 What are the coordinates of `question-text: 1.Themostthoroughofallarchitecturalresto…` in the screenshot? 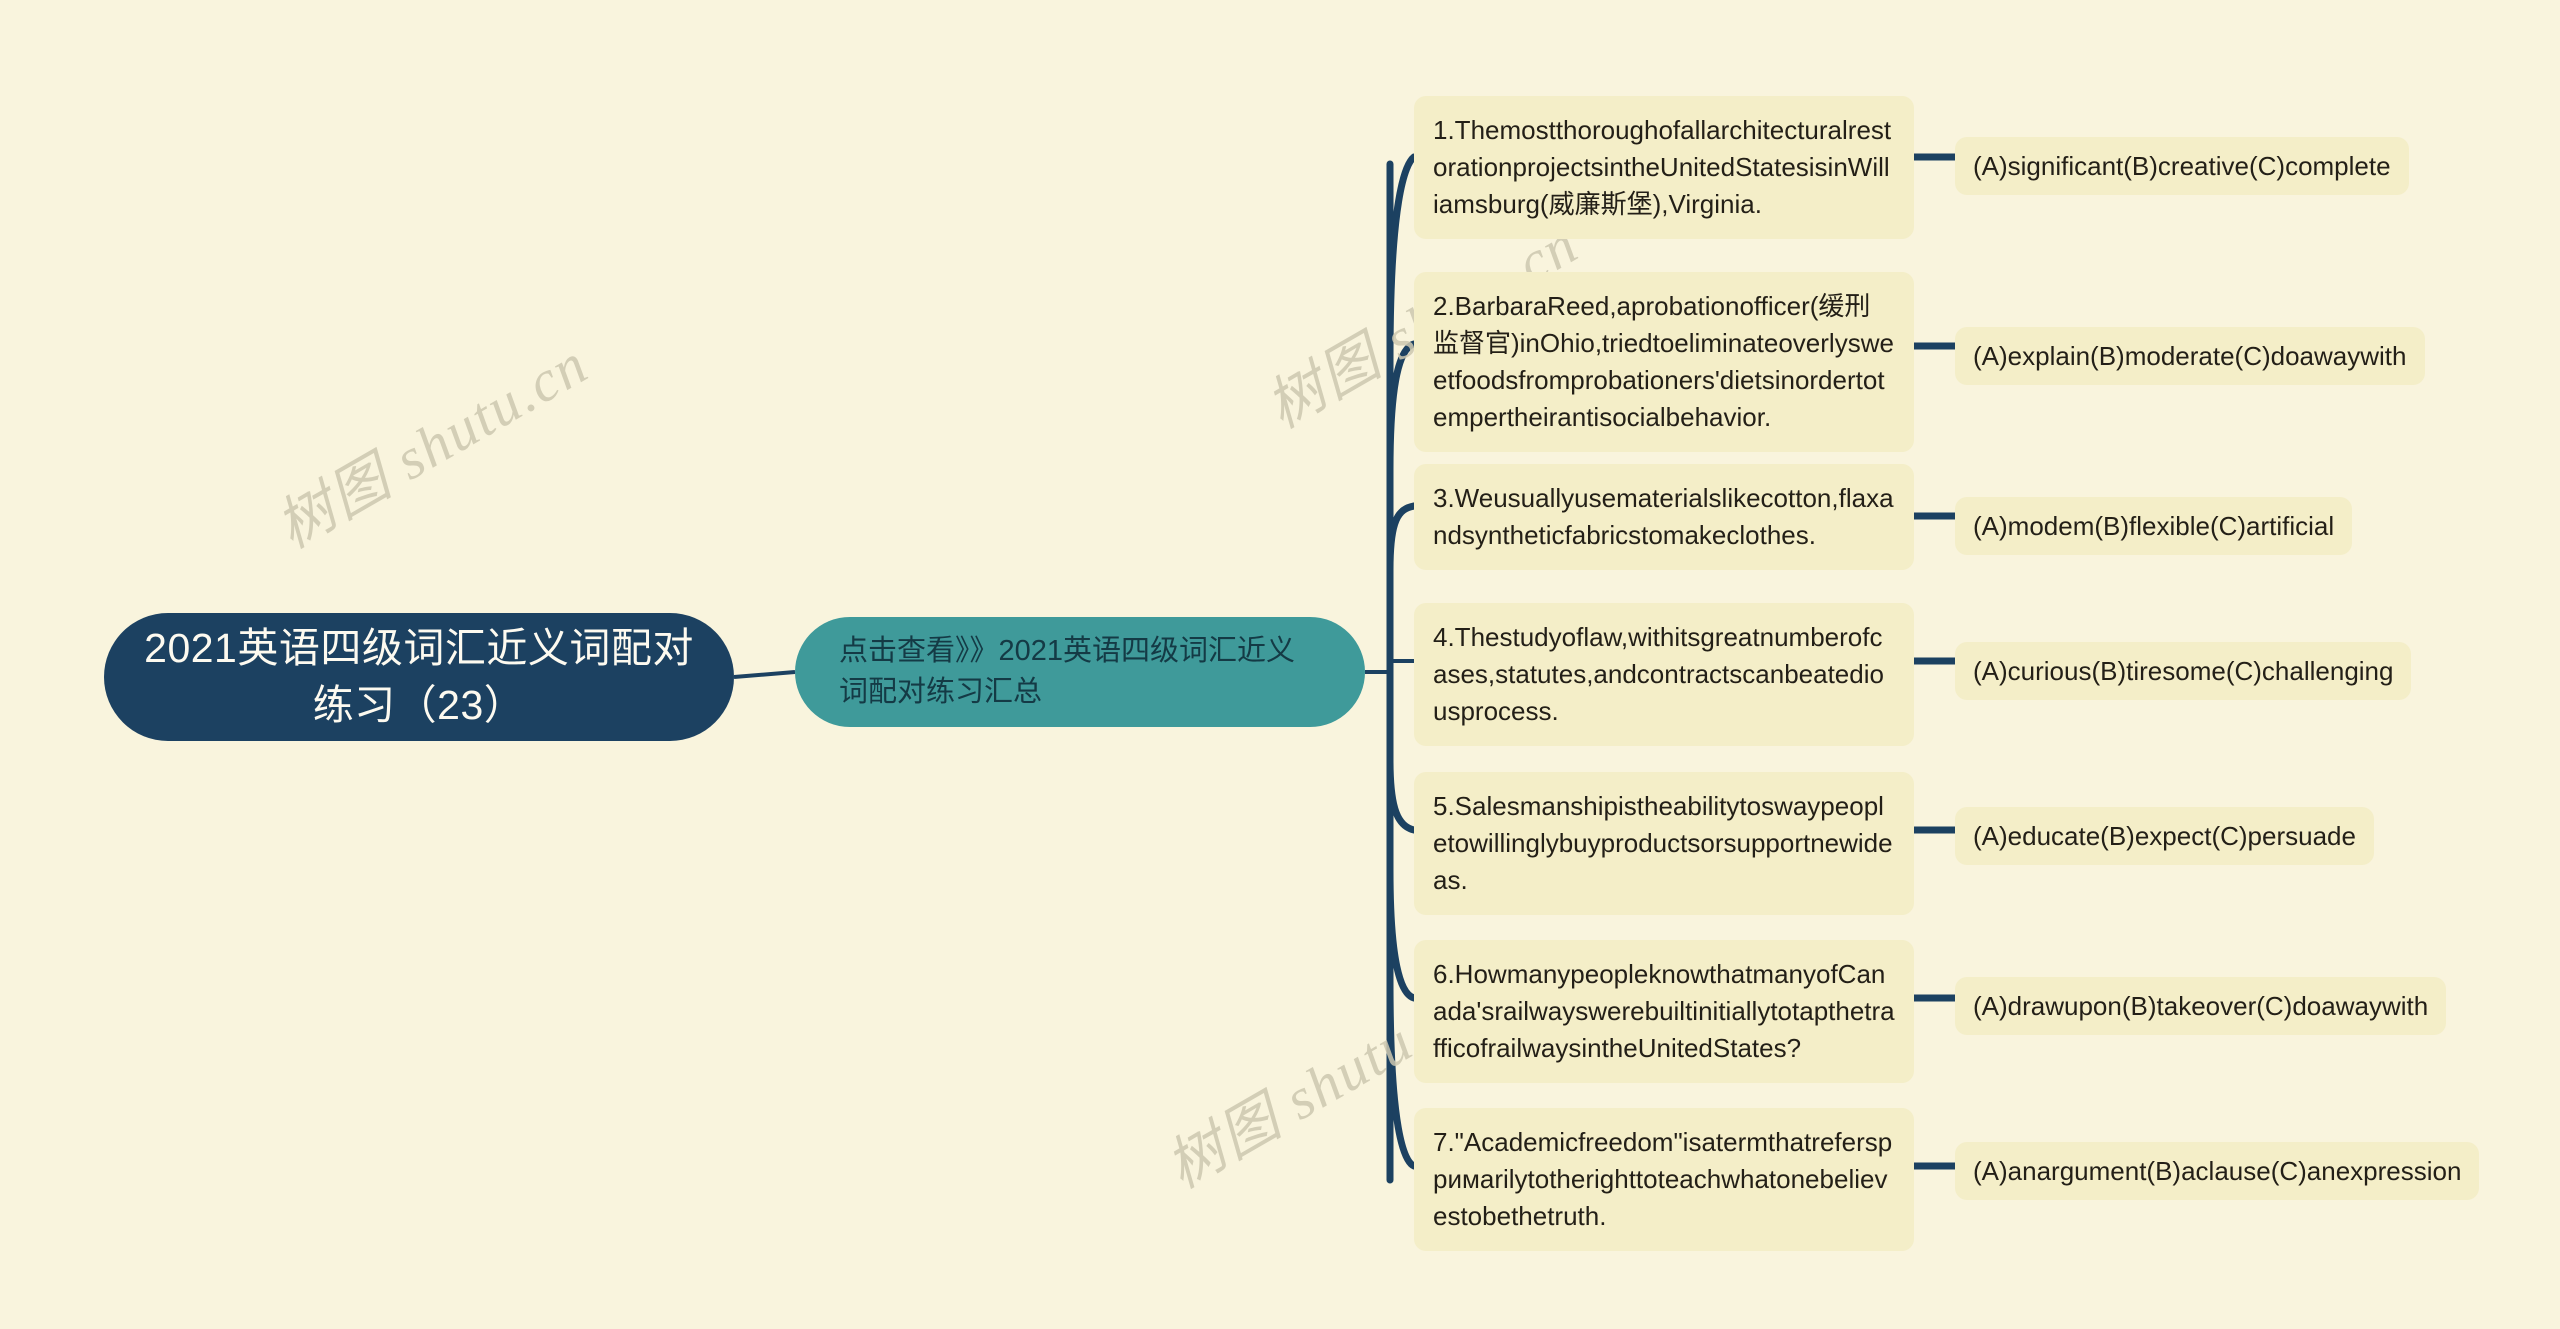 It's located at (1662, 167).